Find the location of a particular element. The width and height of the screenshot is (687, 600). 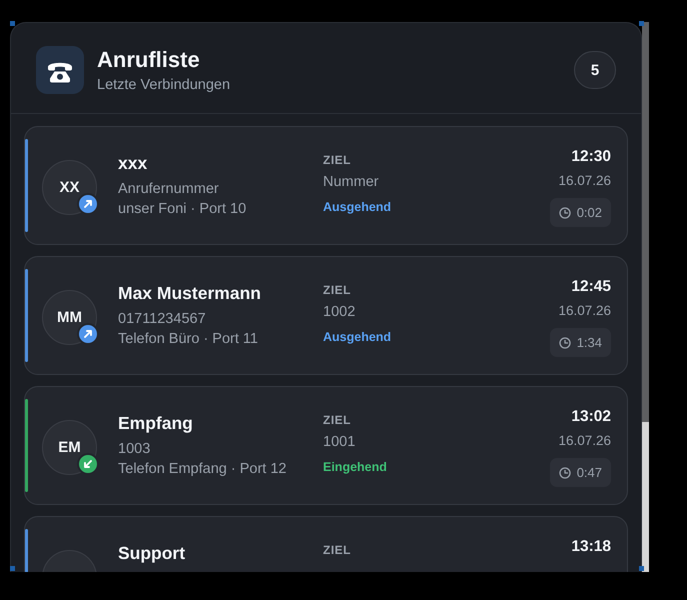

caller-number: 01711234567 is located at coordinates (162, 319).